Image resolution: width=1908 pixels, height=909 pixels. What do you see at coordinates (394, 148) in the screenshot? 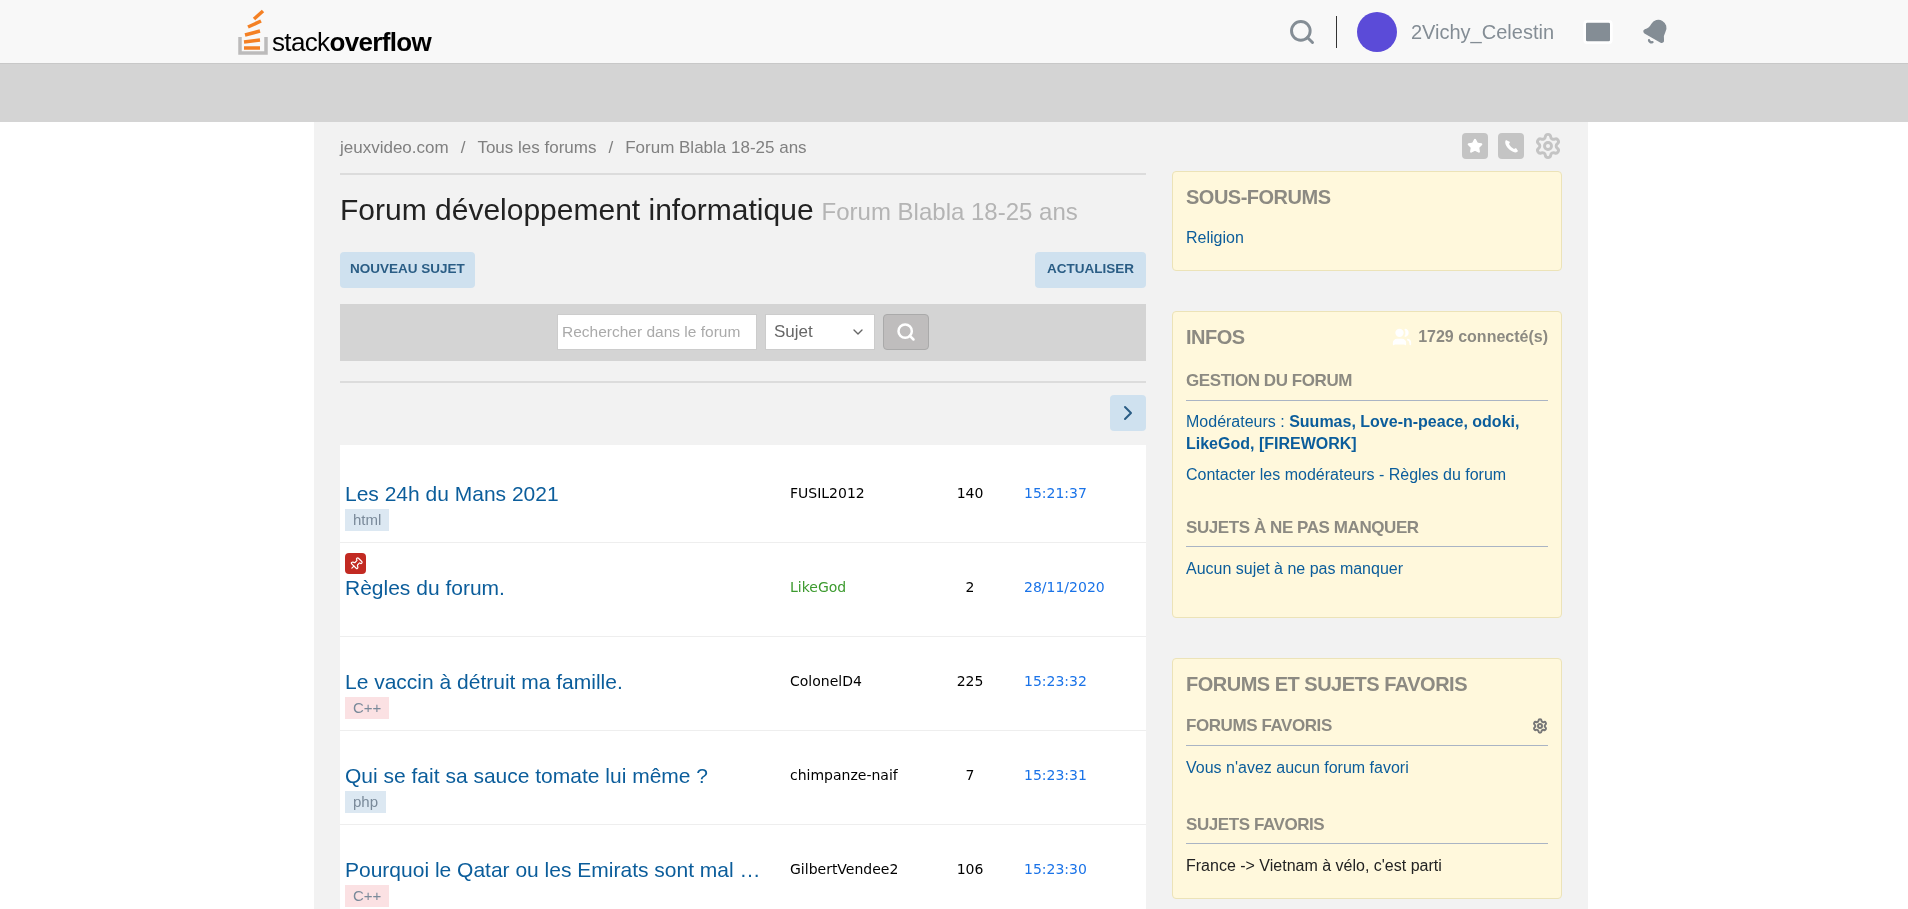
I see `breadcrumb-link: jeuxvideo.com` at bounding box center [394, 148].